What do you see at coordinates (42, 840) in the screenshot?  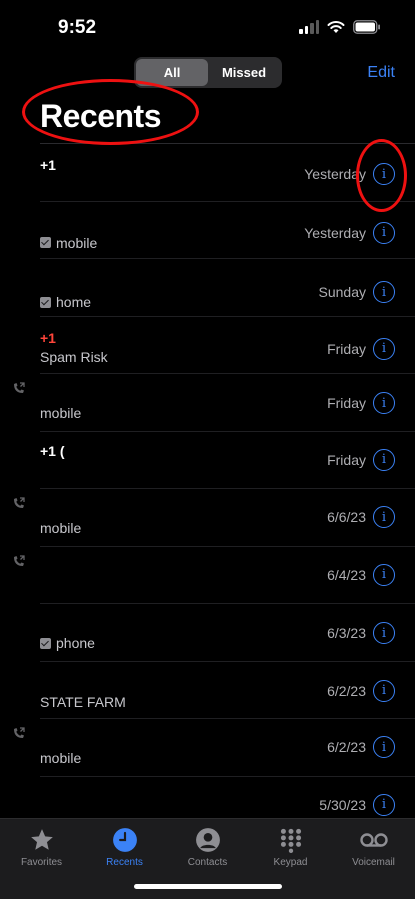 I see `star-icon` at bounding box center [42, 840].